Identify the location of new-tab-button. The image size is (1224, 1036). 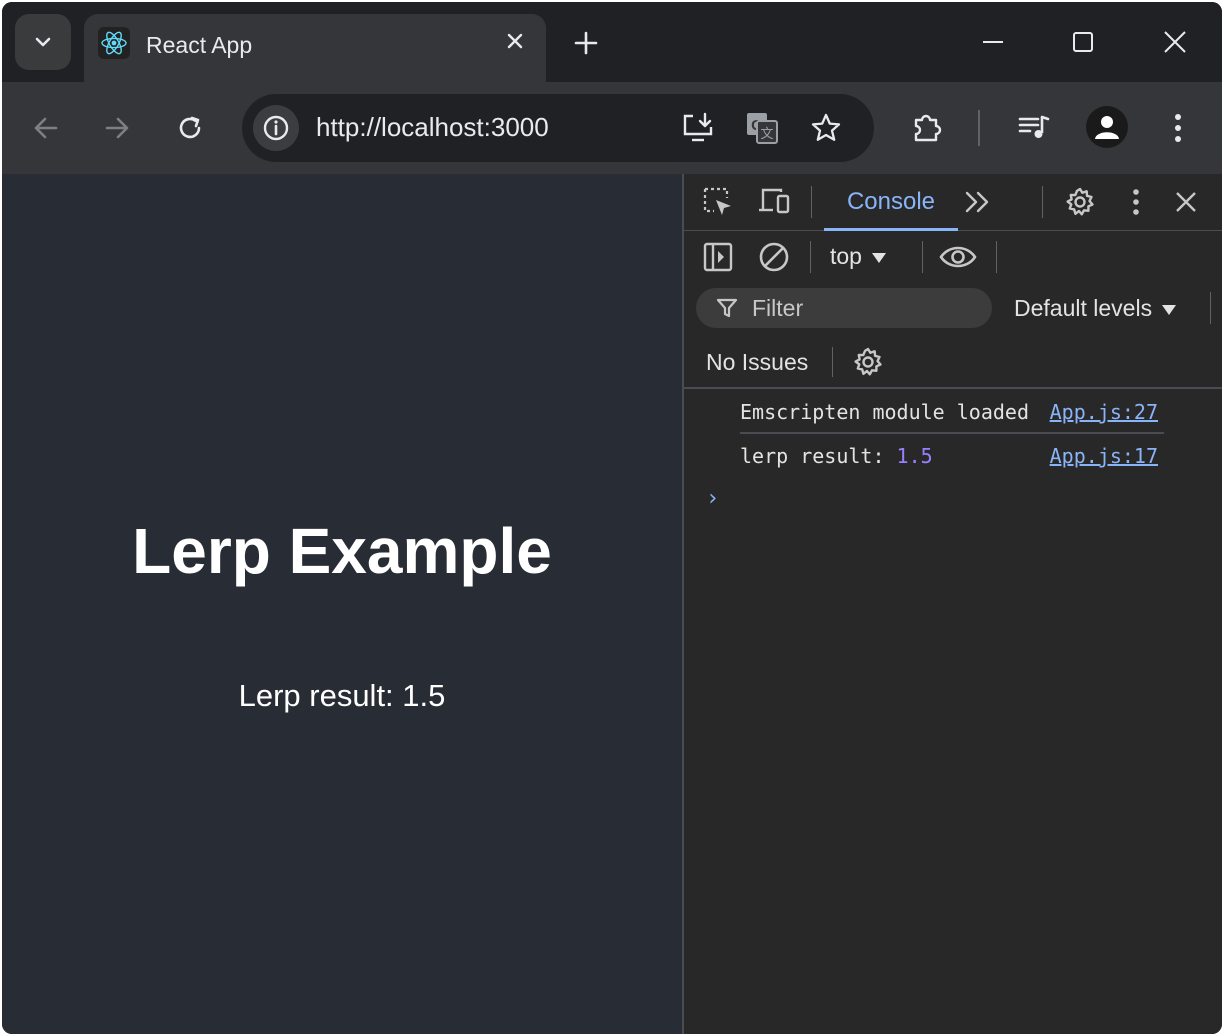
(586, 43).